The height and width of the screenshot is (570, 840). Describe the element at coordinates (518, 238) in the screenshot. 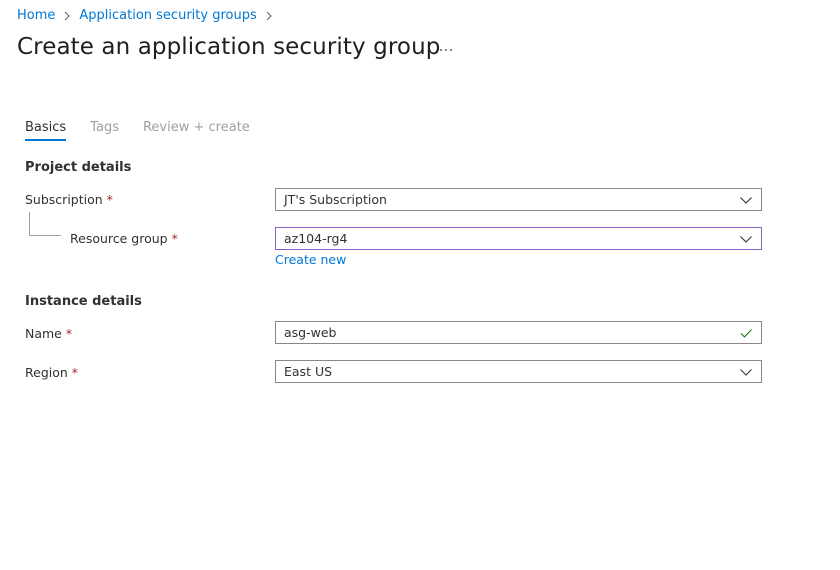

I see `resource-group-dropdown: az104-rg4` at that location.